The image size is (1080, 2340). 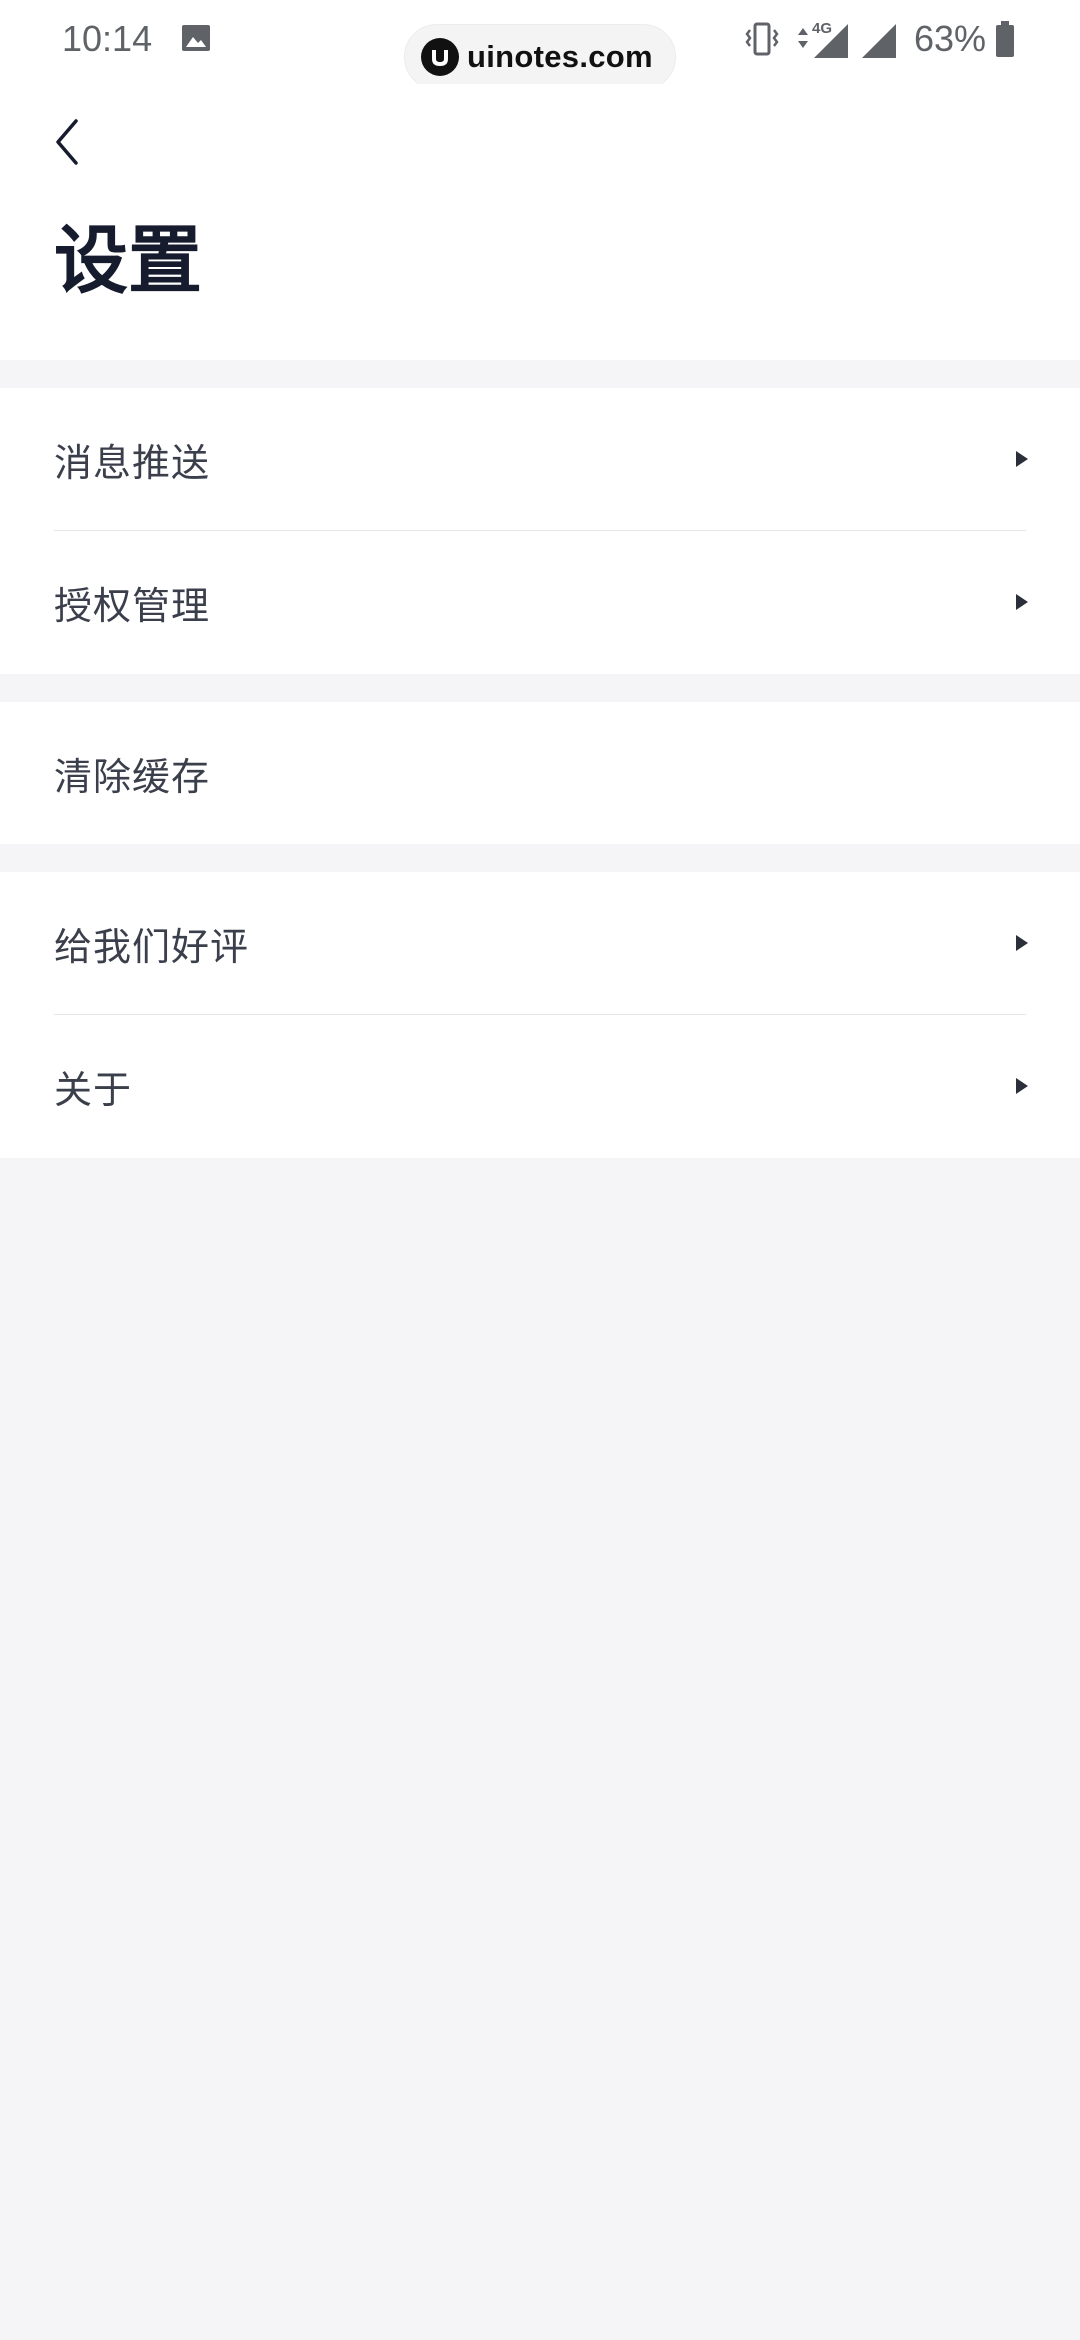 What do you see at coordinates (540, 943) in the screenshot?
I see `settings-item-rate-us: 给我们好评` at bounding box center [540, 943].